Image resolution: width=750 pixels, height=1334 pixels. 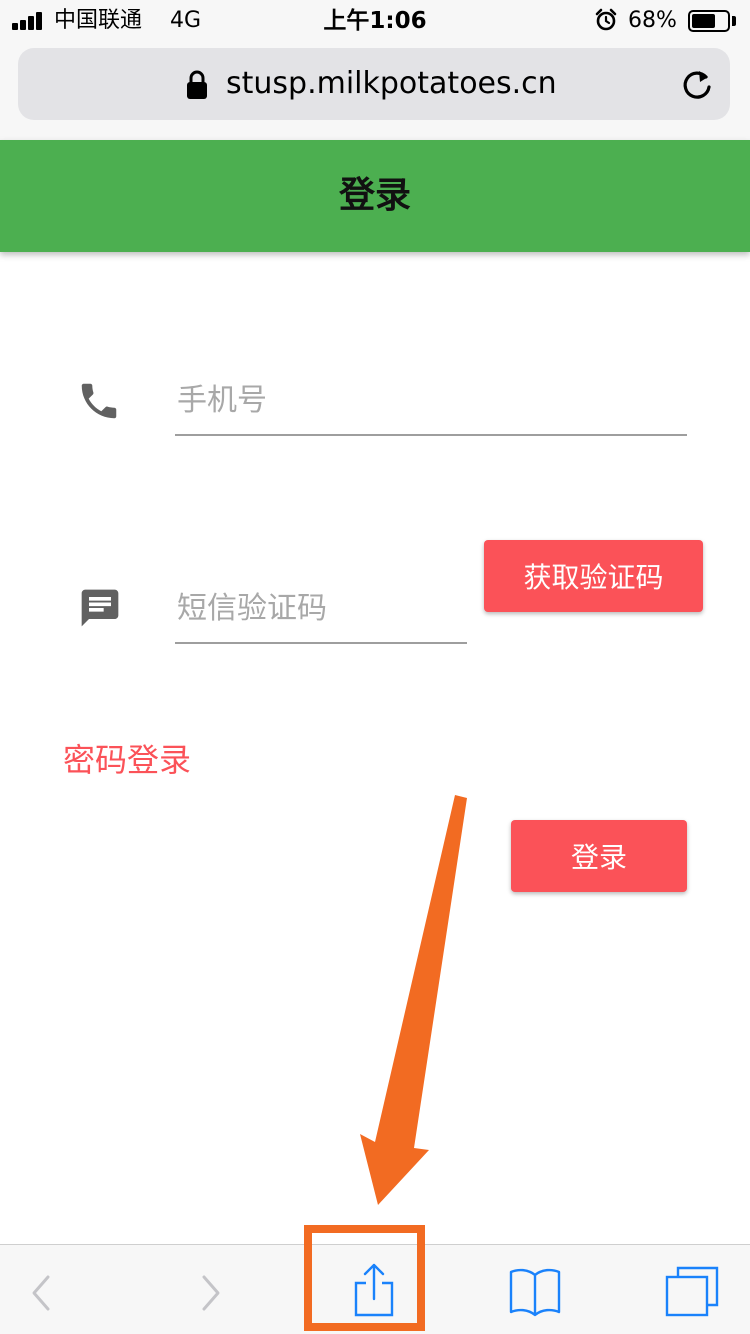 I want to click on lock-icon, so click(x=197, y=84).